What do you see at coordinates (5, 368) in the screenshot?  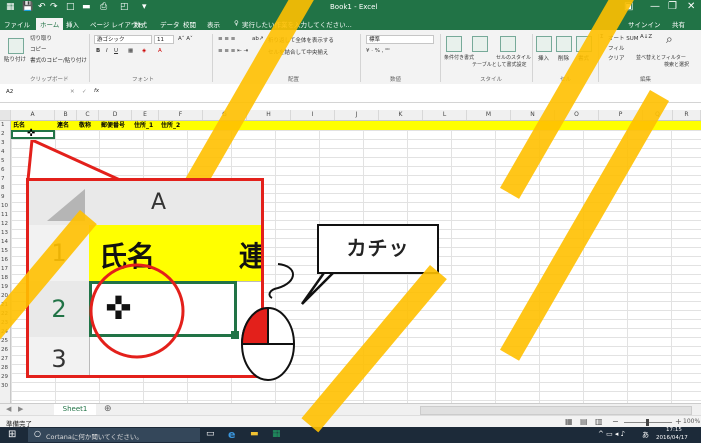 I see `row-header: 28` at bounding box center [5, 368].